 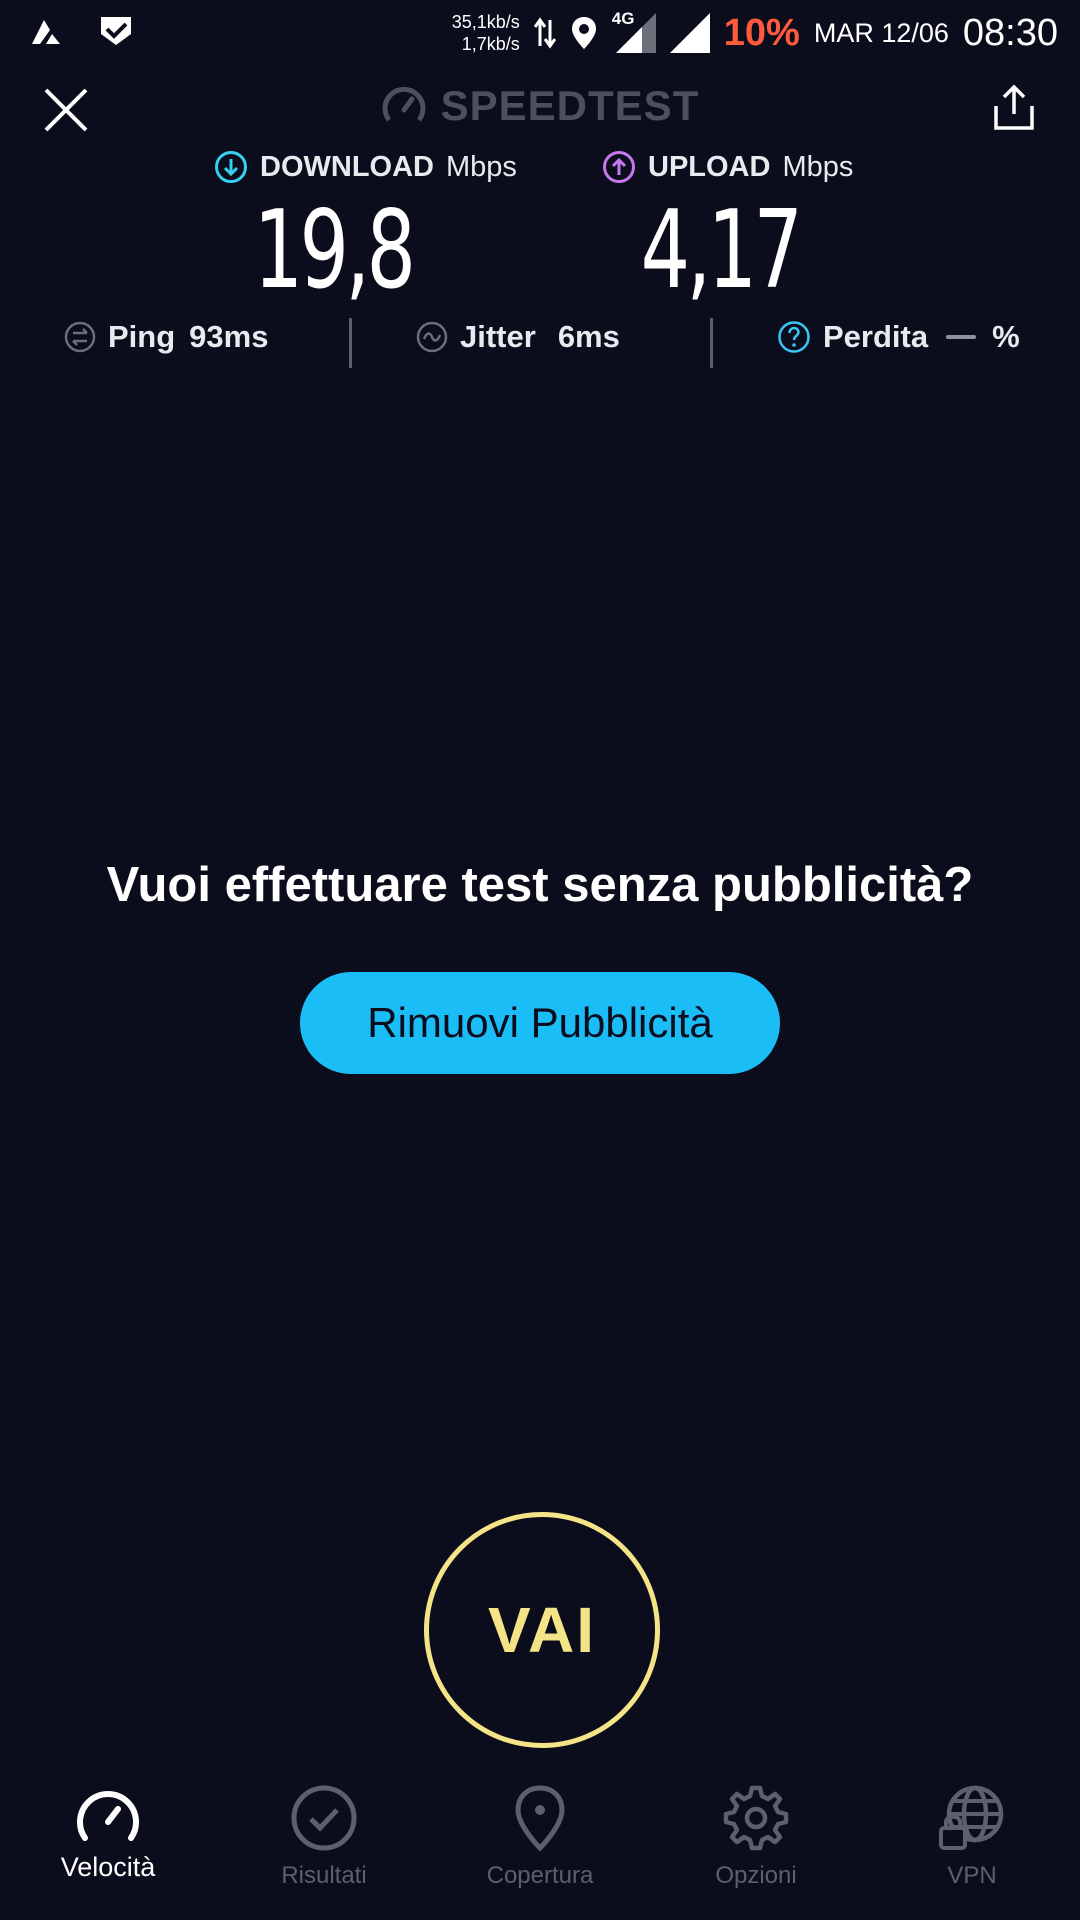 What do you see at coordinates (794, 337) in the screenshot?
I see `help-icon` at bounding box center [794, 337].